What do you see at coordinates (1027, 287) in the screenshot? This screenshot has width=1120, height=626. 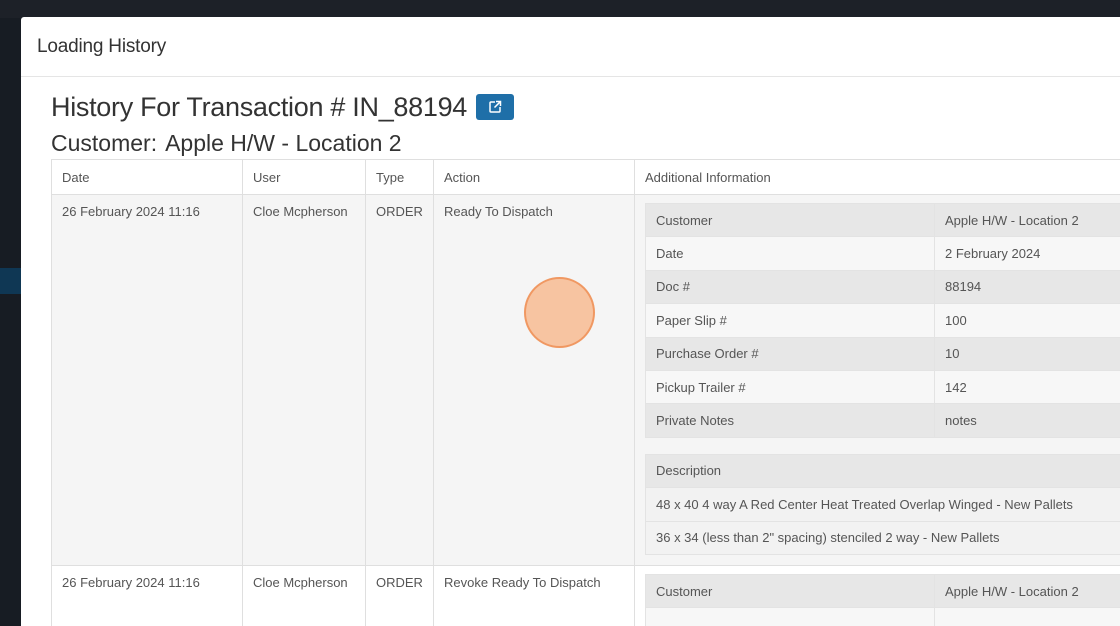 I see `detail-value: 88194` at bounding box center [1027, 287].